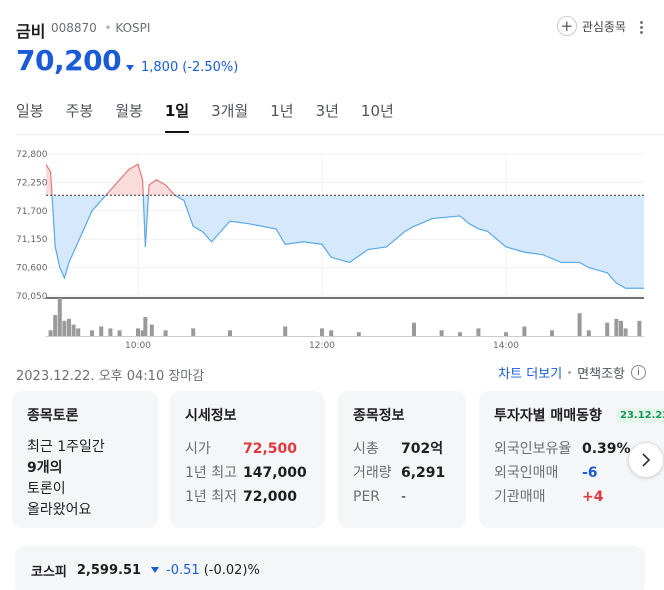 This screenshot has height=590, width=664. I want to click on tab-10year: 10년, so click(377, 116).